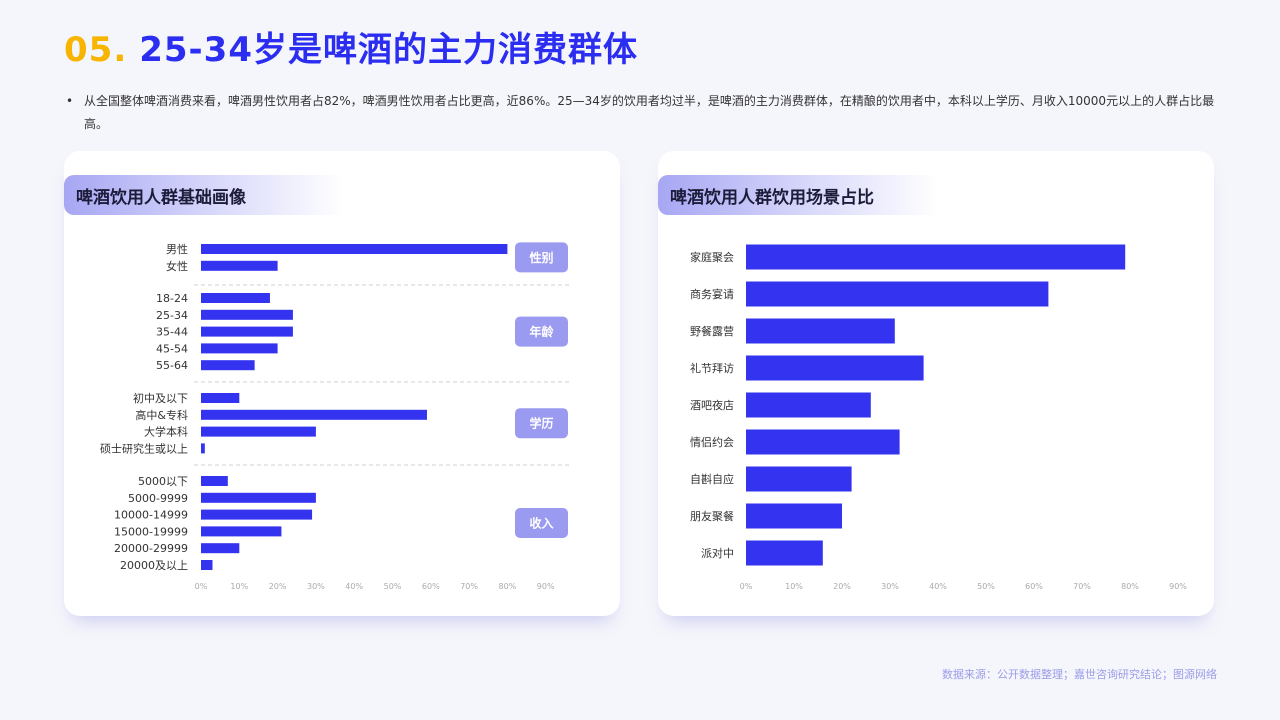 Image resolution: width=1280 pixels, height=720 pixels. What do you see at coordinates (712, 257) in the screenshot?
I see `category-label: 家庭聚会` at bounding box center [712, 257].